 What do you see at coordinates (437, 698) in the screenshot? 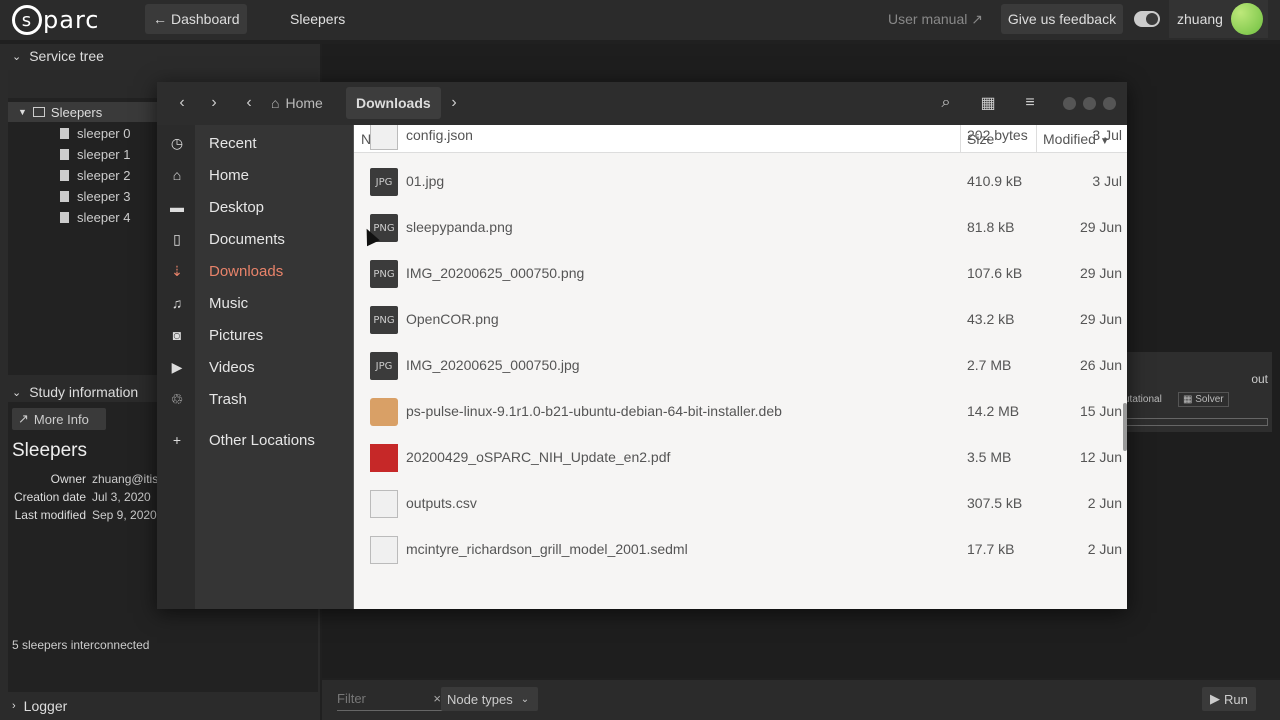
I see `clear-icon: ×` at bounding box center [437, 698].